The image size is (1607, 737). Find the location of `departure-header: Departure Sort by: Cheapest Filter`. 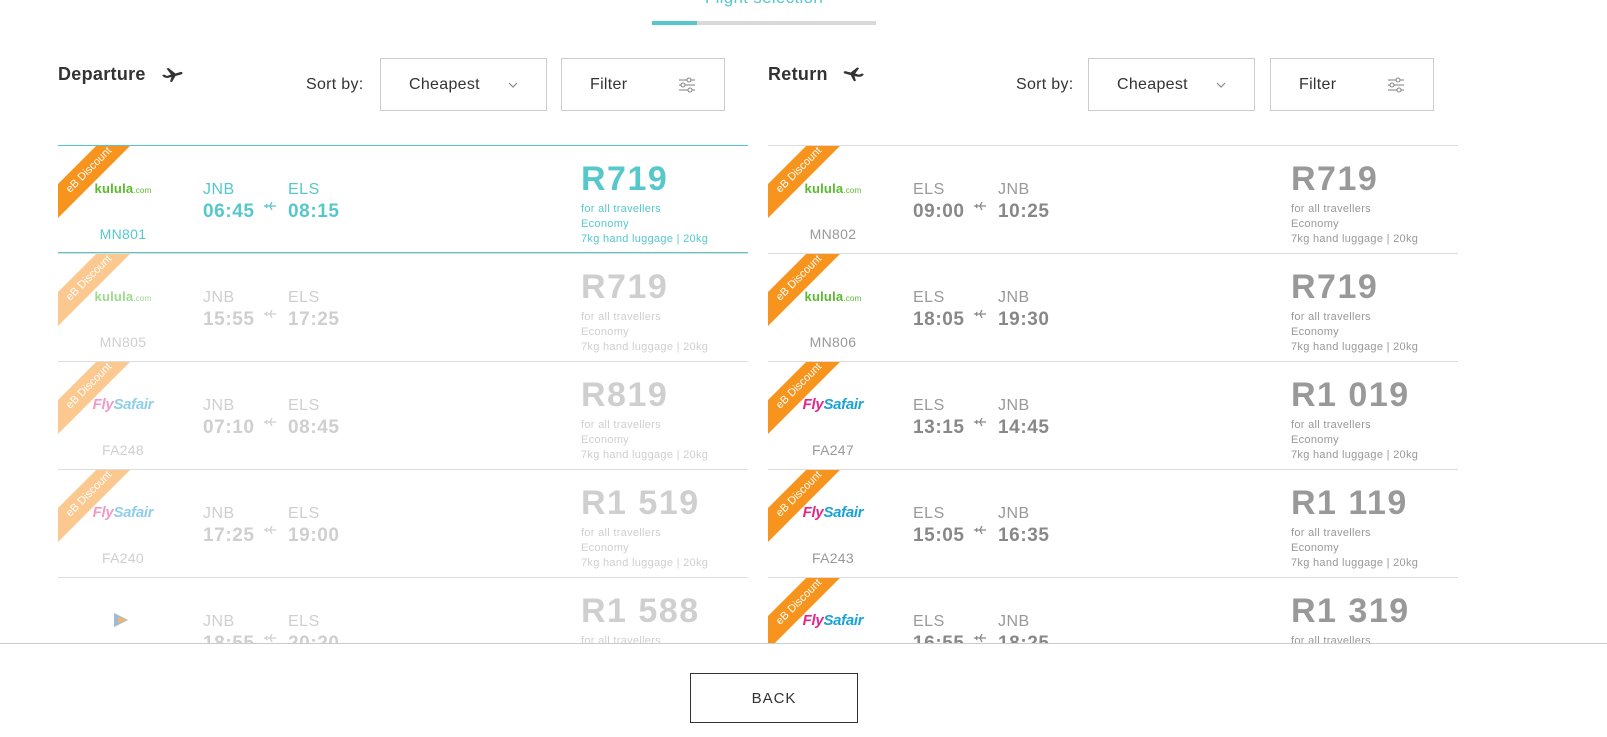

departure-header: Departure Sort by: Cheapest Filter is located at coordinates (403, 86).